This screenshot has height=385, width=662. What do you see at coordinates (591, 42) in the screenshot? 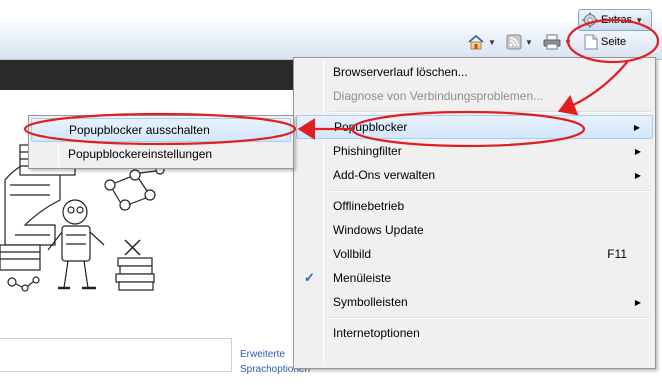
I see `page-icon` at bounding box center [591, 42].